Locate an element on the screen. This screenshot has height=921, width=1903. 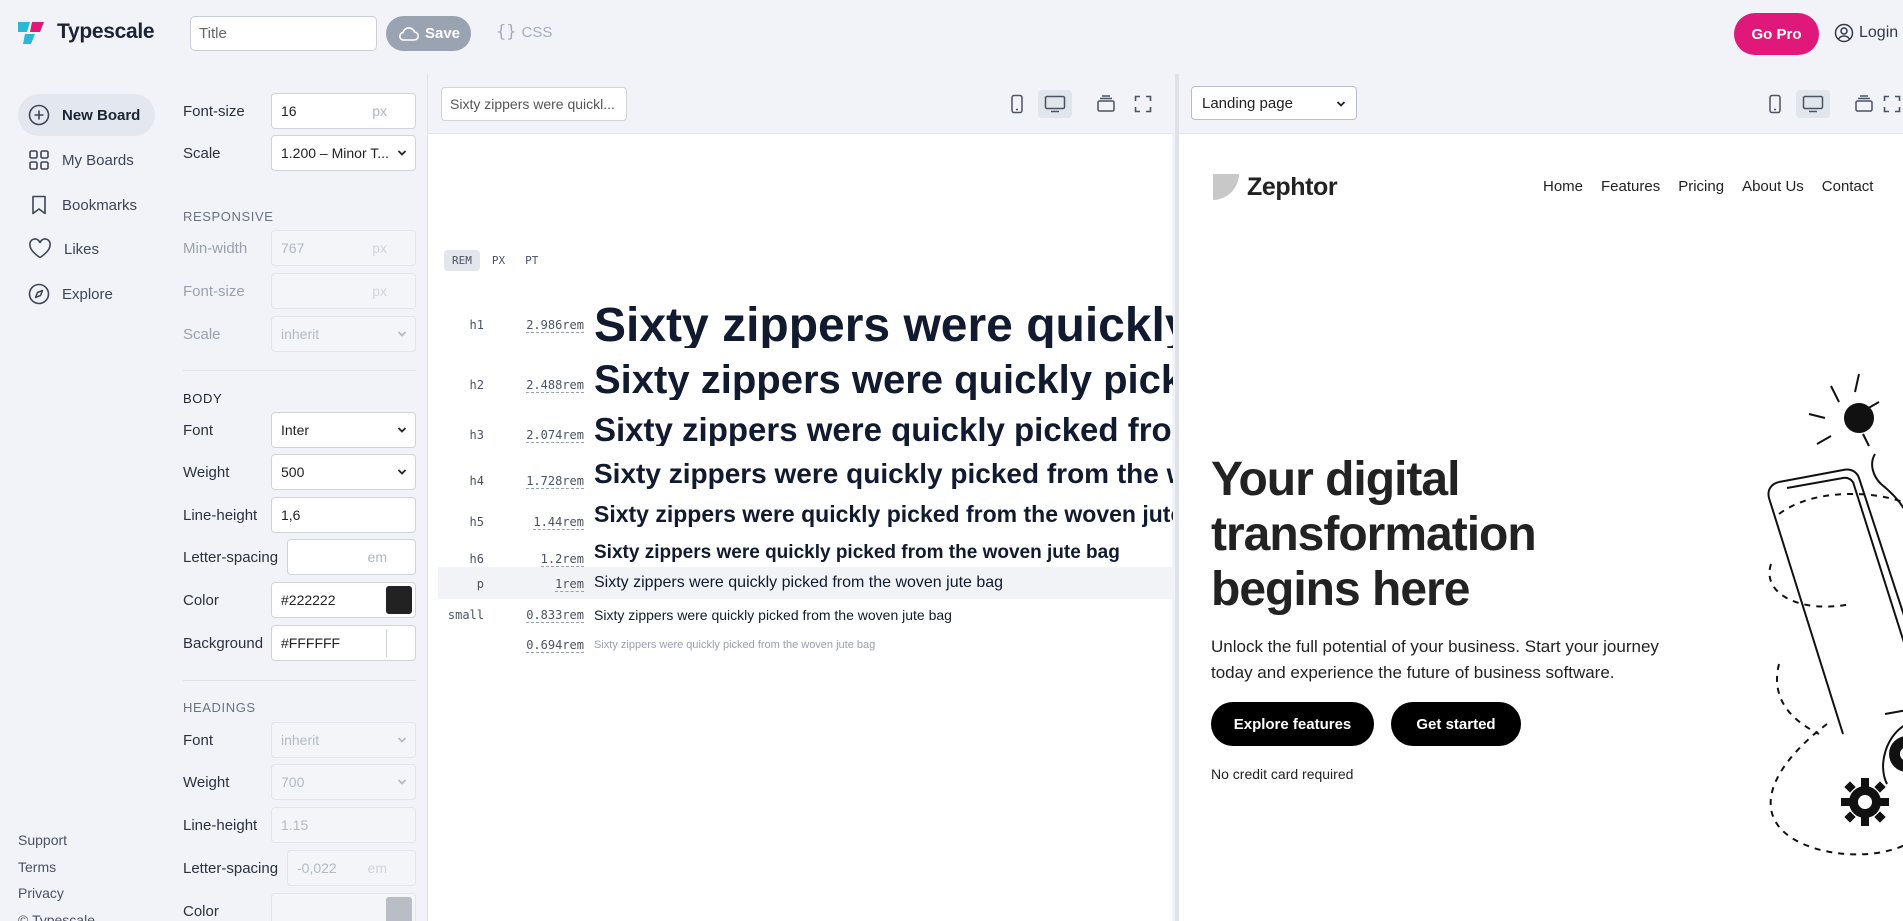
headings-line-height-label: Line-height is located at coordinates (220, 825).